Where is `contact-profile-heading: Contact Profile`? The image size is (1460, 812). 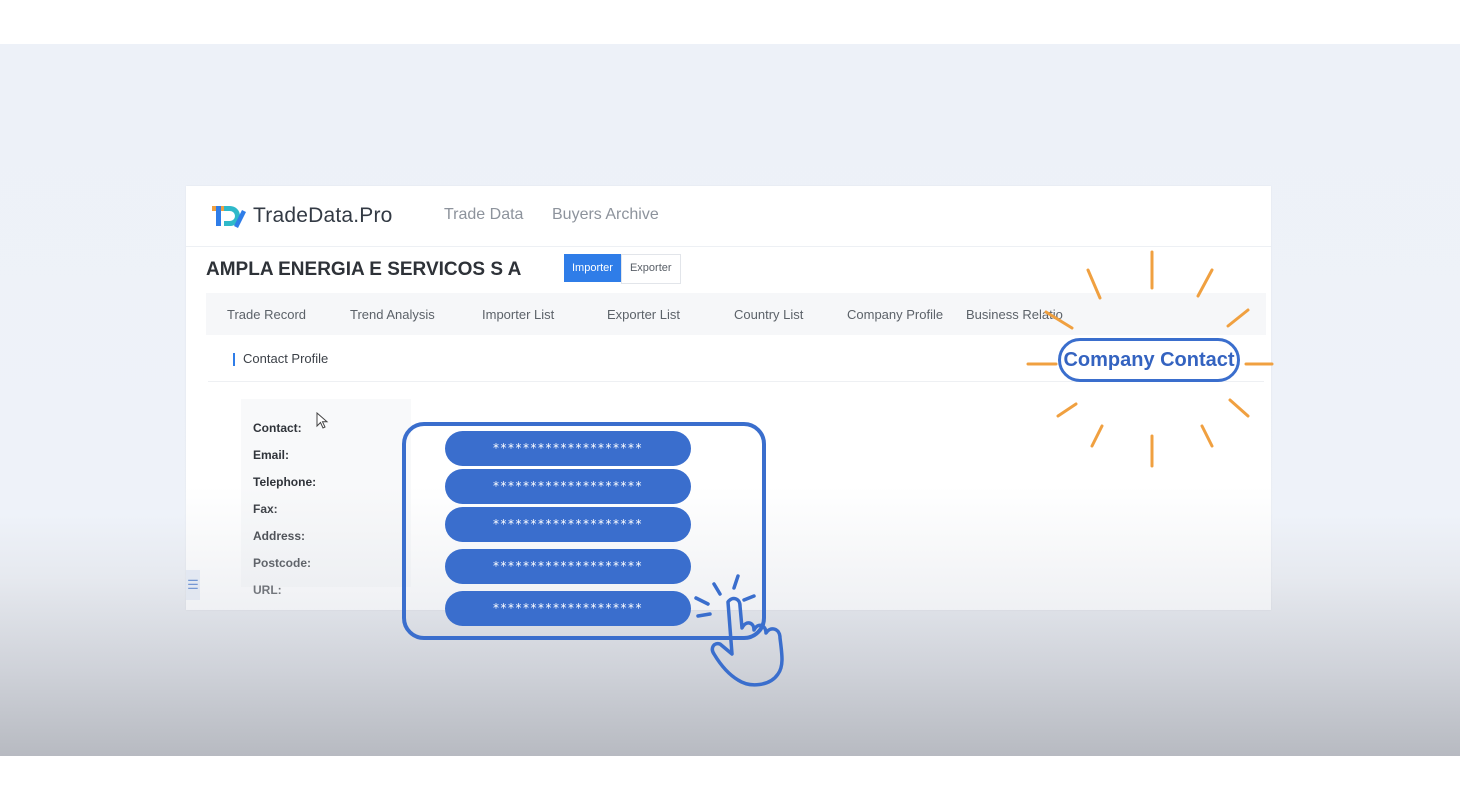 contact-profile-heading: Contact Profile is located at coordinates (280, 358).